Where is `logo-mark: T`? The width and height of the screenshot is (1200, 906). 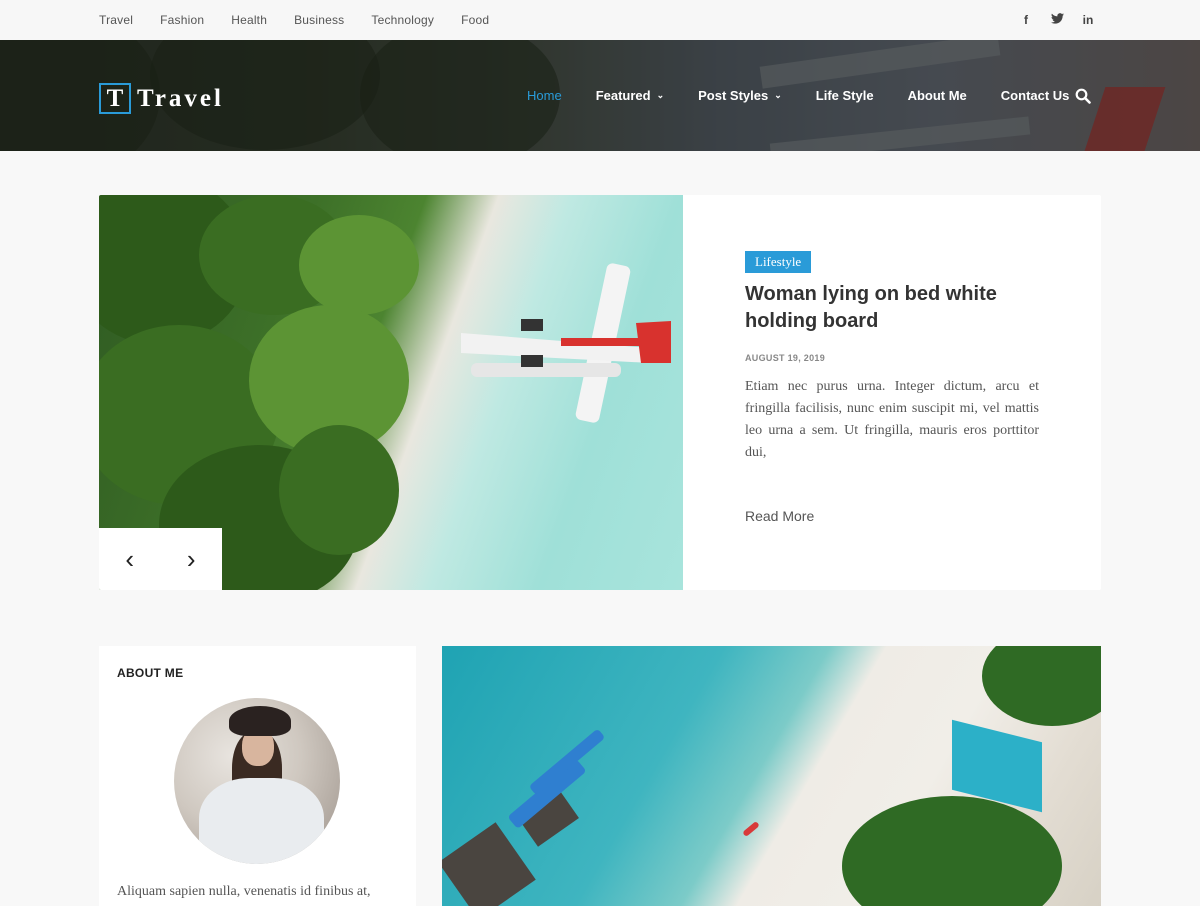
logo-mark: T is located at coordinates (115, 98).